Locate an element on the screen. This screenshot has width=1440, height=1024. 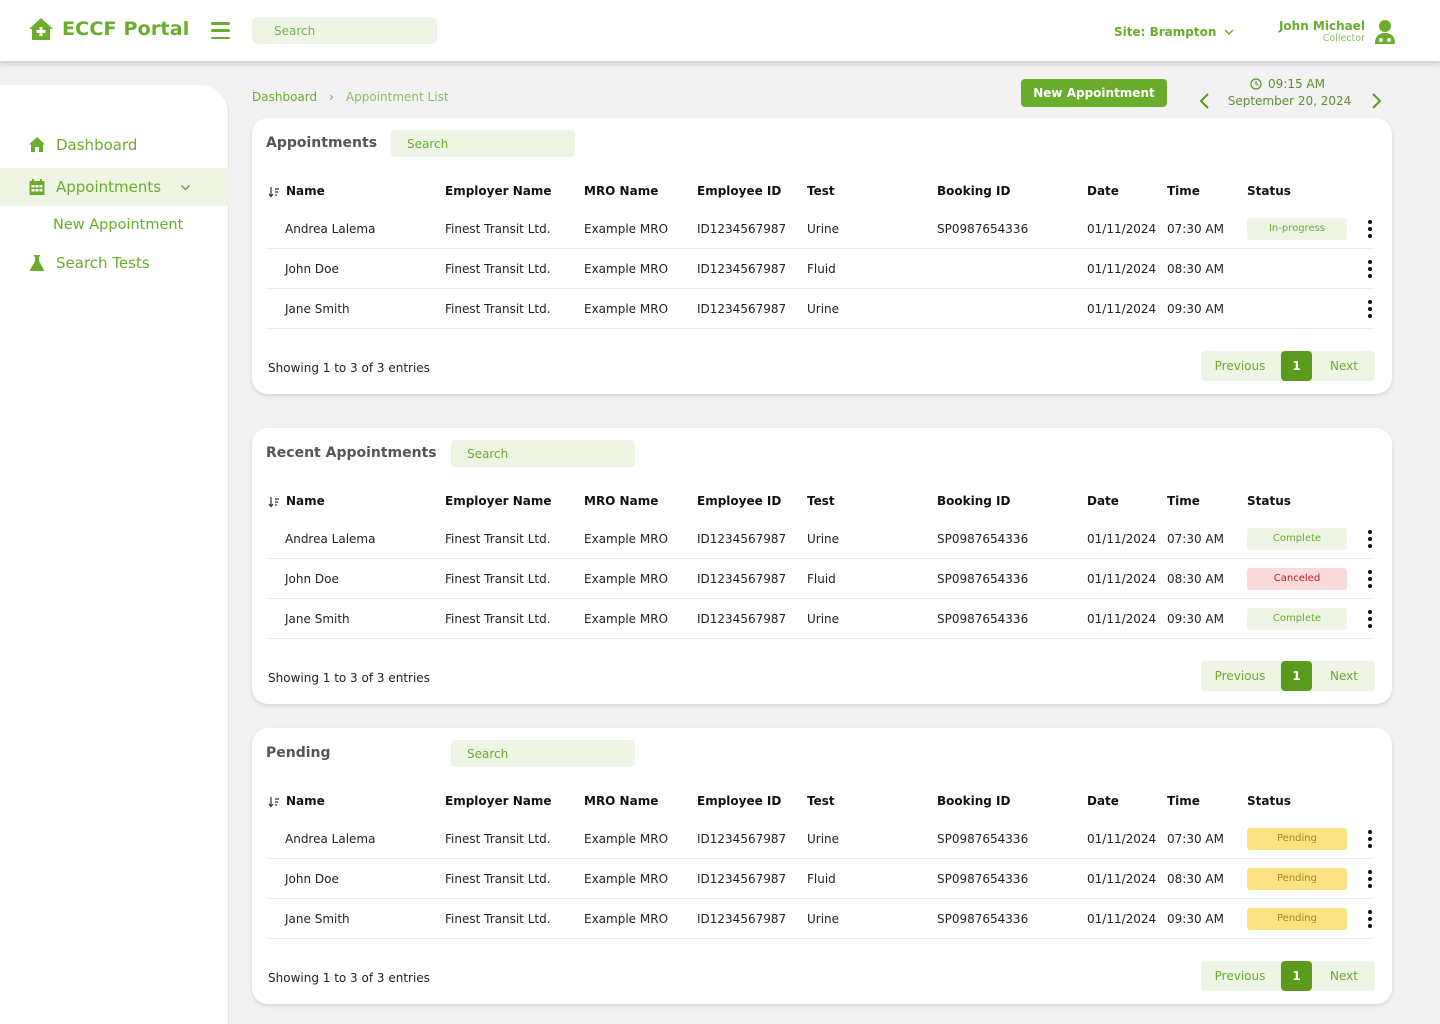
pagination: Previous 1 Next is located at coordinates (1288, 676).